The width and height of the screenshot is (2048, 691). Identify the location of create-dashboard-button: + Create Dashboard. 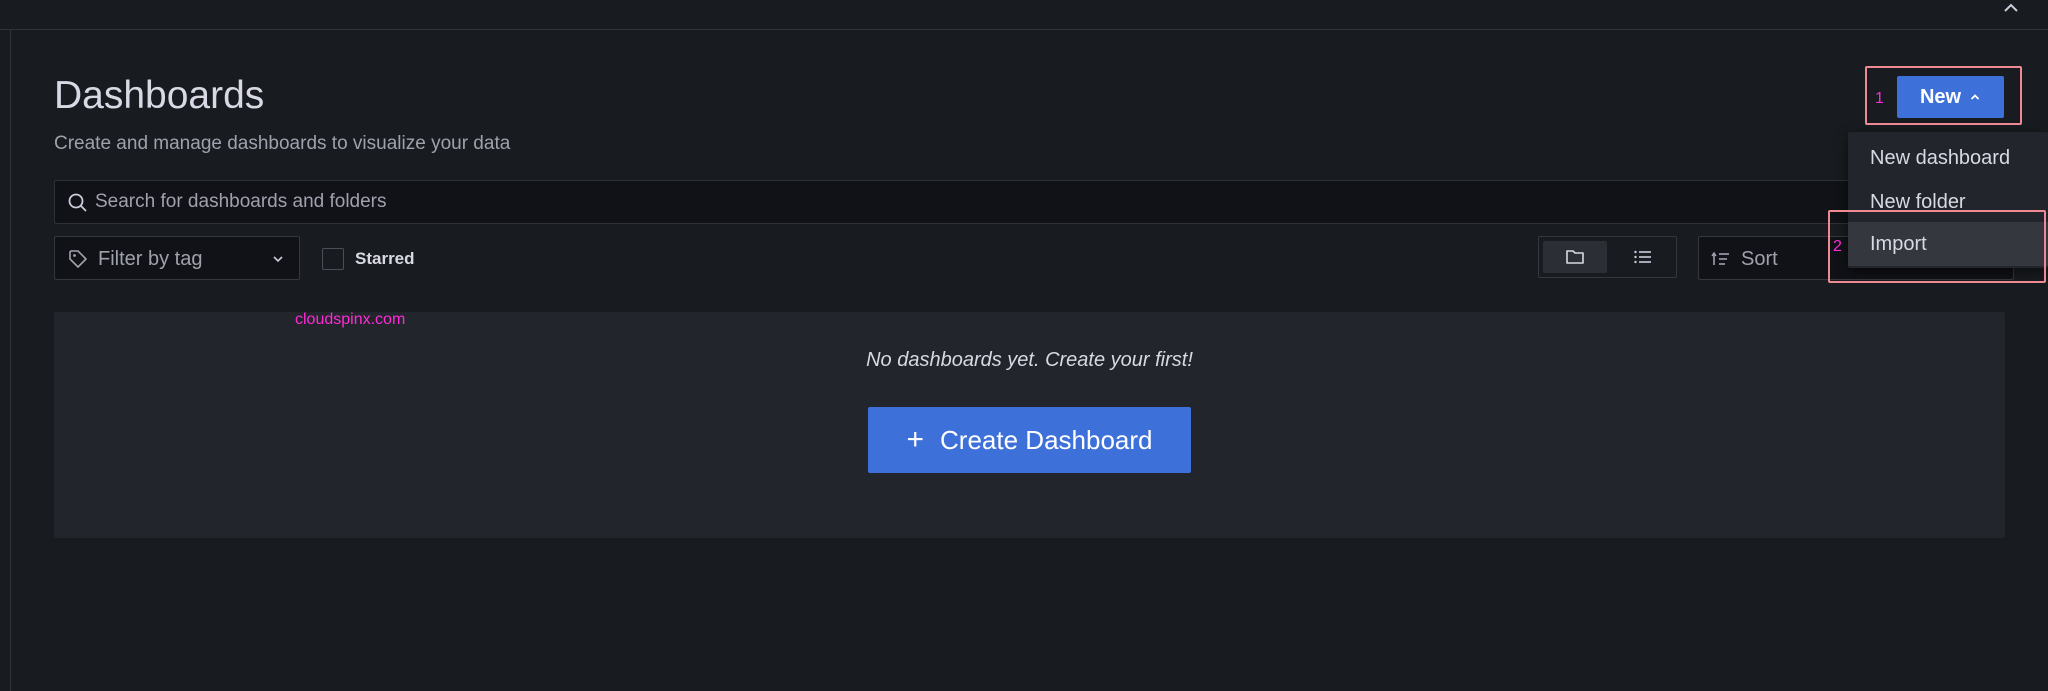
(1029, 440).